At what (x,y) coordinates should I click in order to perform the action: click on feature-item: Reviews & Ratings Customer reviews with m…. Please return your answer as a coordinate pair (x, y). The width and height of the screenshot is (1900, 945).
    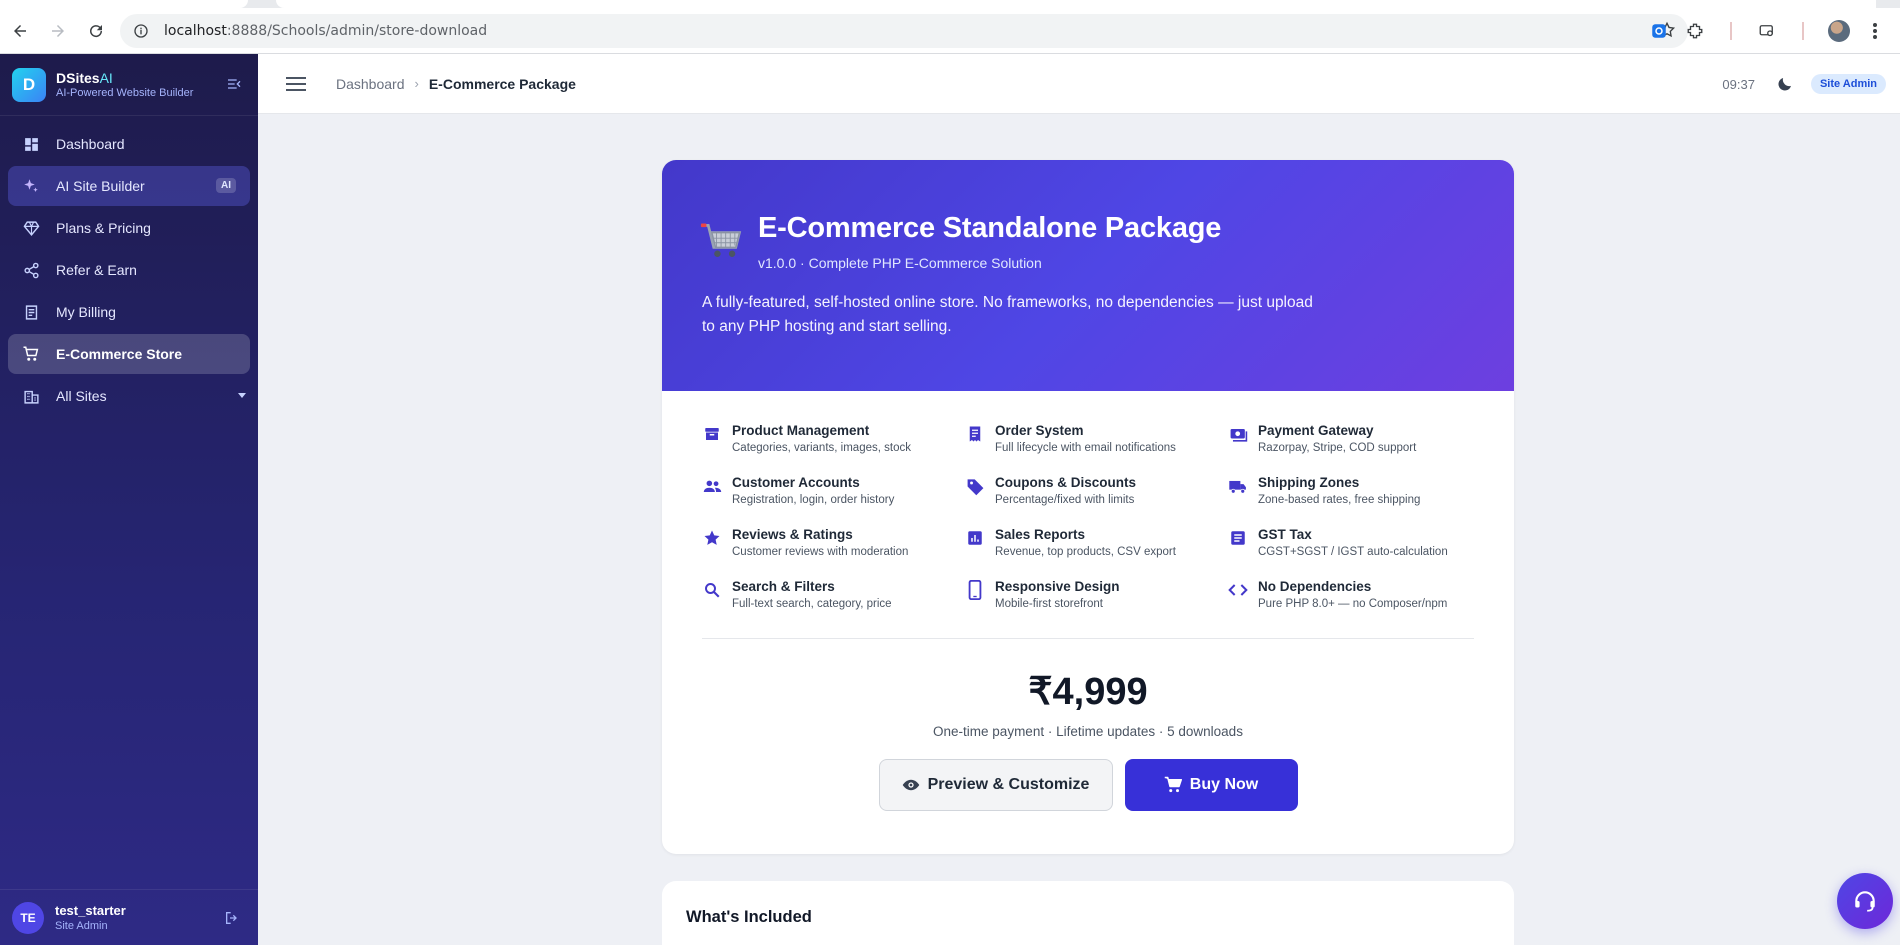
    Looking at the image, I should click on (833, 545).